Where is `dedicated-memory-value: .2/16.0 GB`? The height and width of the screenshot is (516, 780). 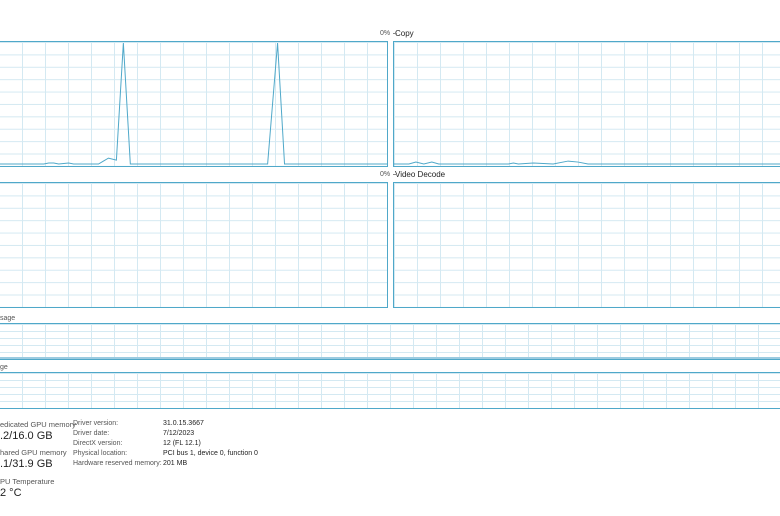
dedicated-memory-value: .2/16.0 GB is located at coordinates (26, 436).